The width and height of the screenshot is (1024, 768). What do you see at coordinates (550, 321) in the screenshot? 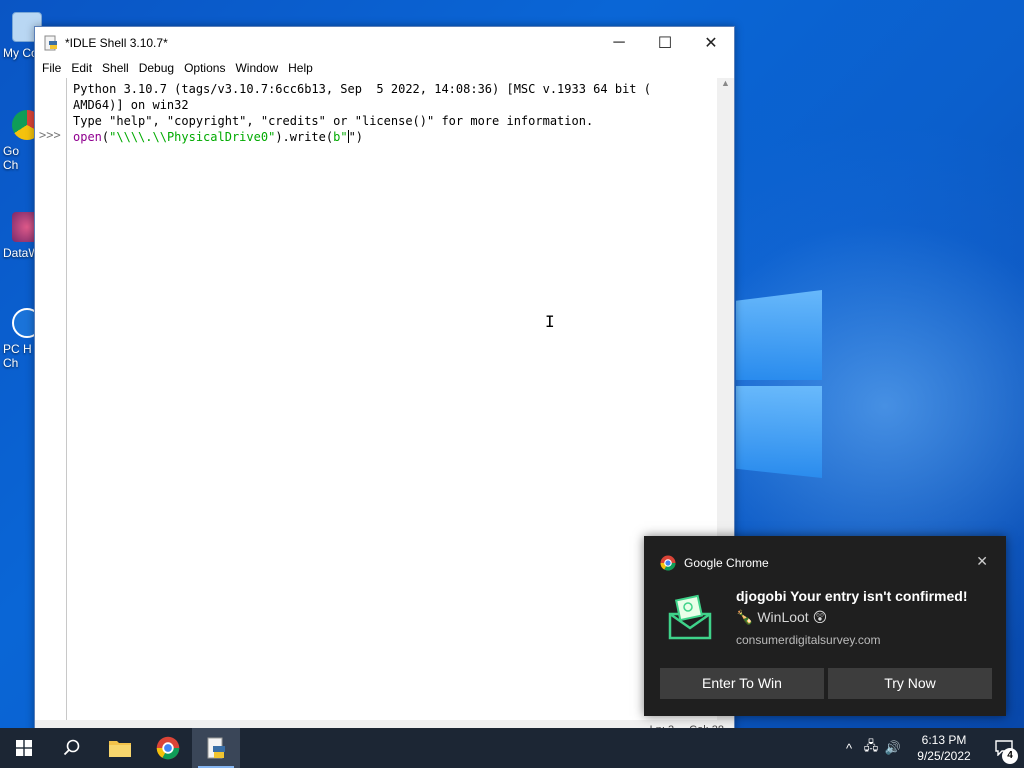
I see `ibeam-cursor-icon: I` at bounding box center [550, 321].